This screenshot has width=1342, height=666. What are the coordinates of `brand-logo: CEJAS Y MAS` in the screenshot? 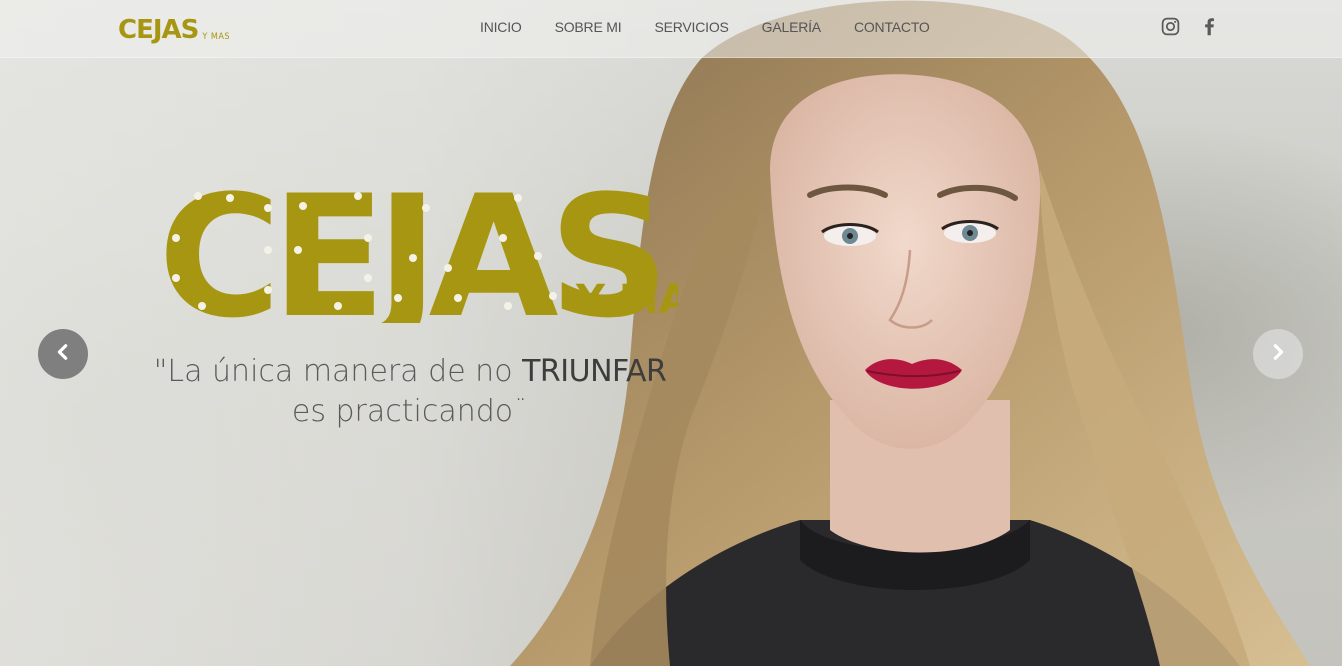 It's located at (174, 28).